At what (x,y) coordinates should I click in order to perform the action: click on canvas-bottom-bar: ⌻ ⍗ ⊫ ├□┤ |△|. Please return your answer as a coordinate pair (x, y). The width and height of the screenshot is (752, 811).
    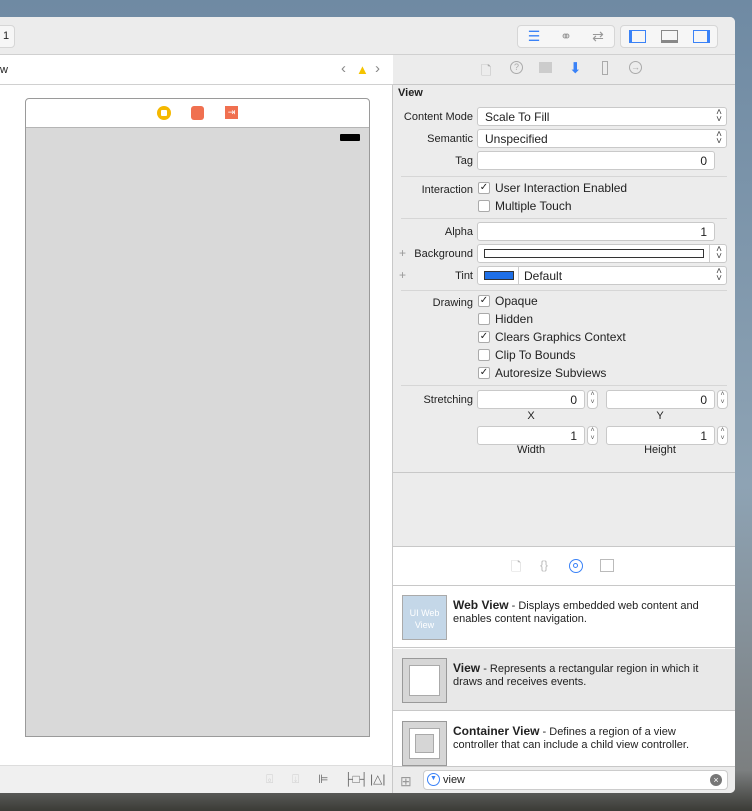
    Looking at the image, I should click on (196, 779).